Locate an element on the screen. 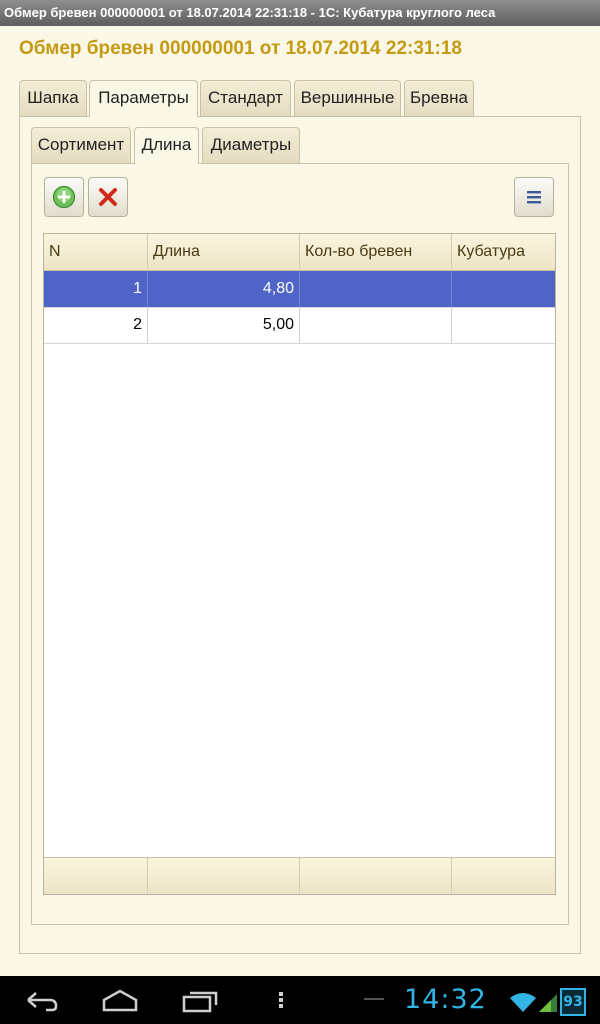 This screenshot has width=600, height=1024. tab-label: Длина is located at coordinates (166, 144).